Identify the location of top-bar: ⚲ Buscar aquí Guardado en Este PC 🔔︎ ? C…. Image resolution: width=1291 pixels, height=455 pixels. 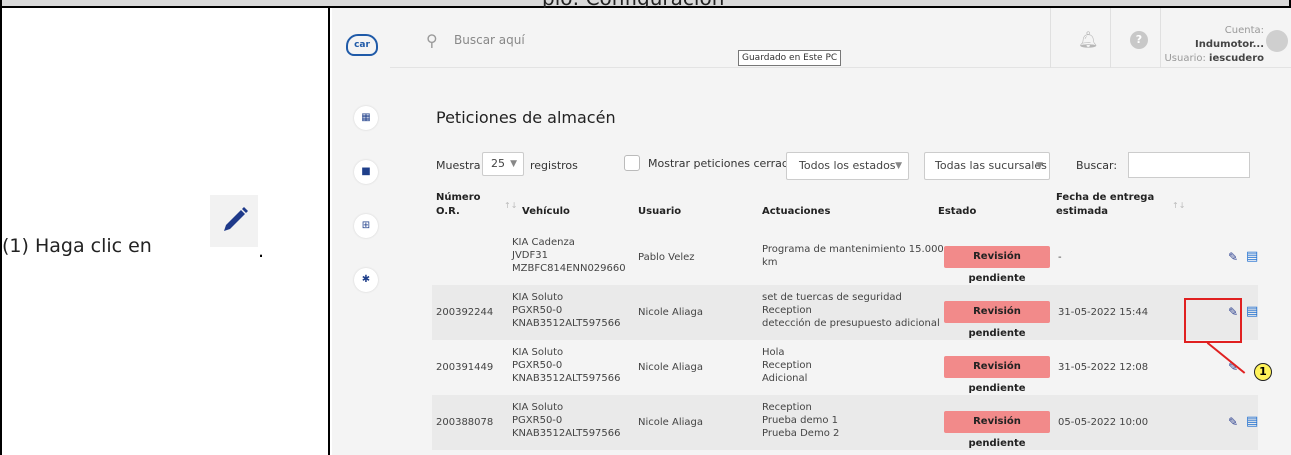
(840, 38).